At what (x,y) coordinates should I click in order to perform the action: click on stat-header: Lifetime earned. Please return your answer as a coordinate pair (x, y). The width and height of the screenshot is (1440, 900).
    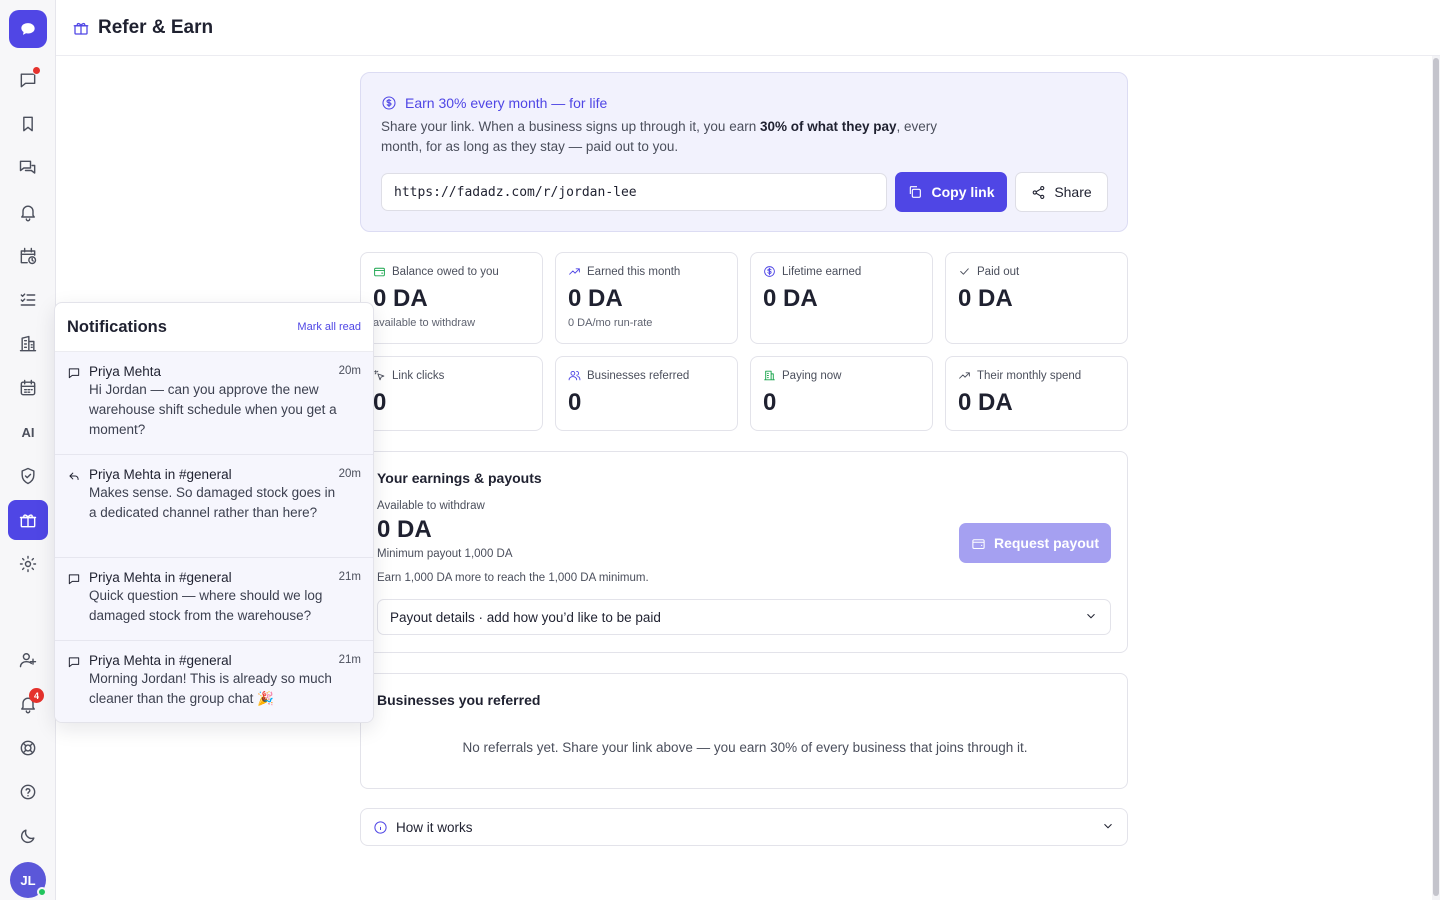
    Looking at the image, I should click on (812, 271).